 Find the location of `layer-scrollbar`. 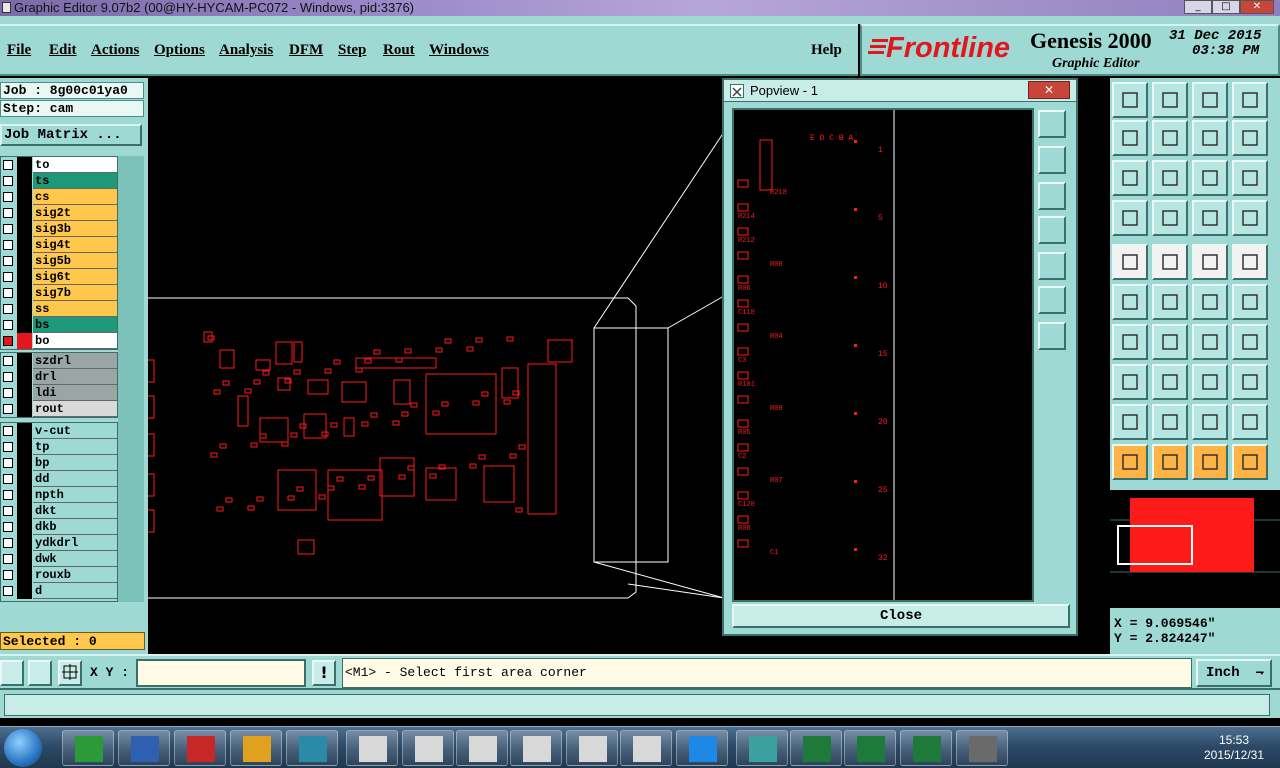

layer-scrollbar is located at coordinates (131, 379).